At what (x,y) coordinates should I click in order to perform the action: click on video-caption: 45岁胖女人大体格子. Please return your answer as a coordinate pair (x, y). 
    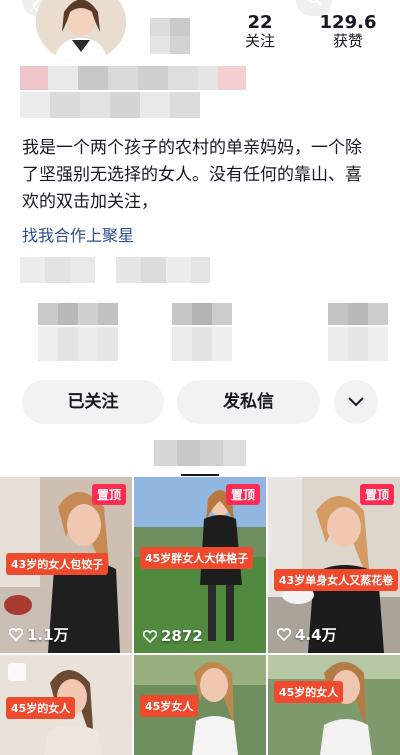
    Looking at the image, I should click on (197, 558).